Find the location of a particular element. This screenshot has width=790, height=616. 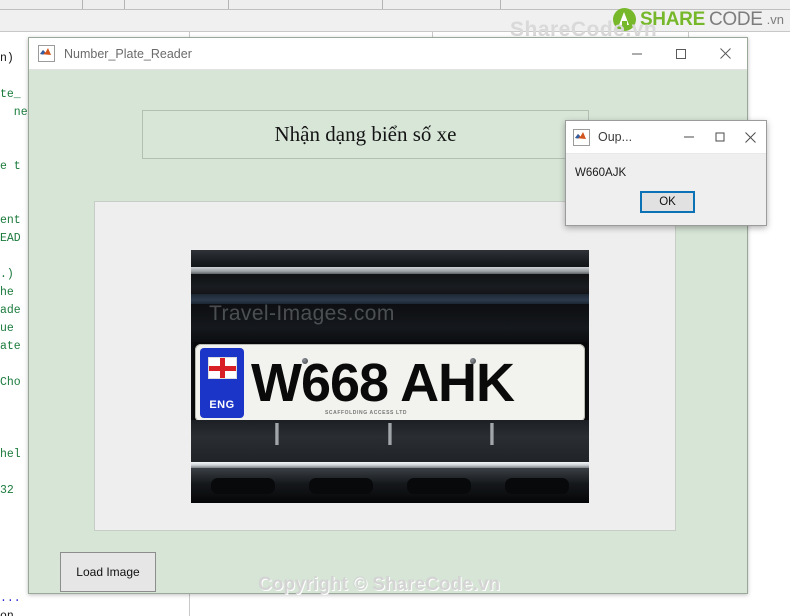

watermark-bottom: Copyright © ShareCode.vn is located at coordinates (379, 584).